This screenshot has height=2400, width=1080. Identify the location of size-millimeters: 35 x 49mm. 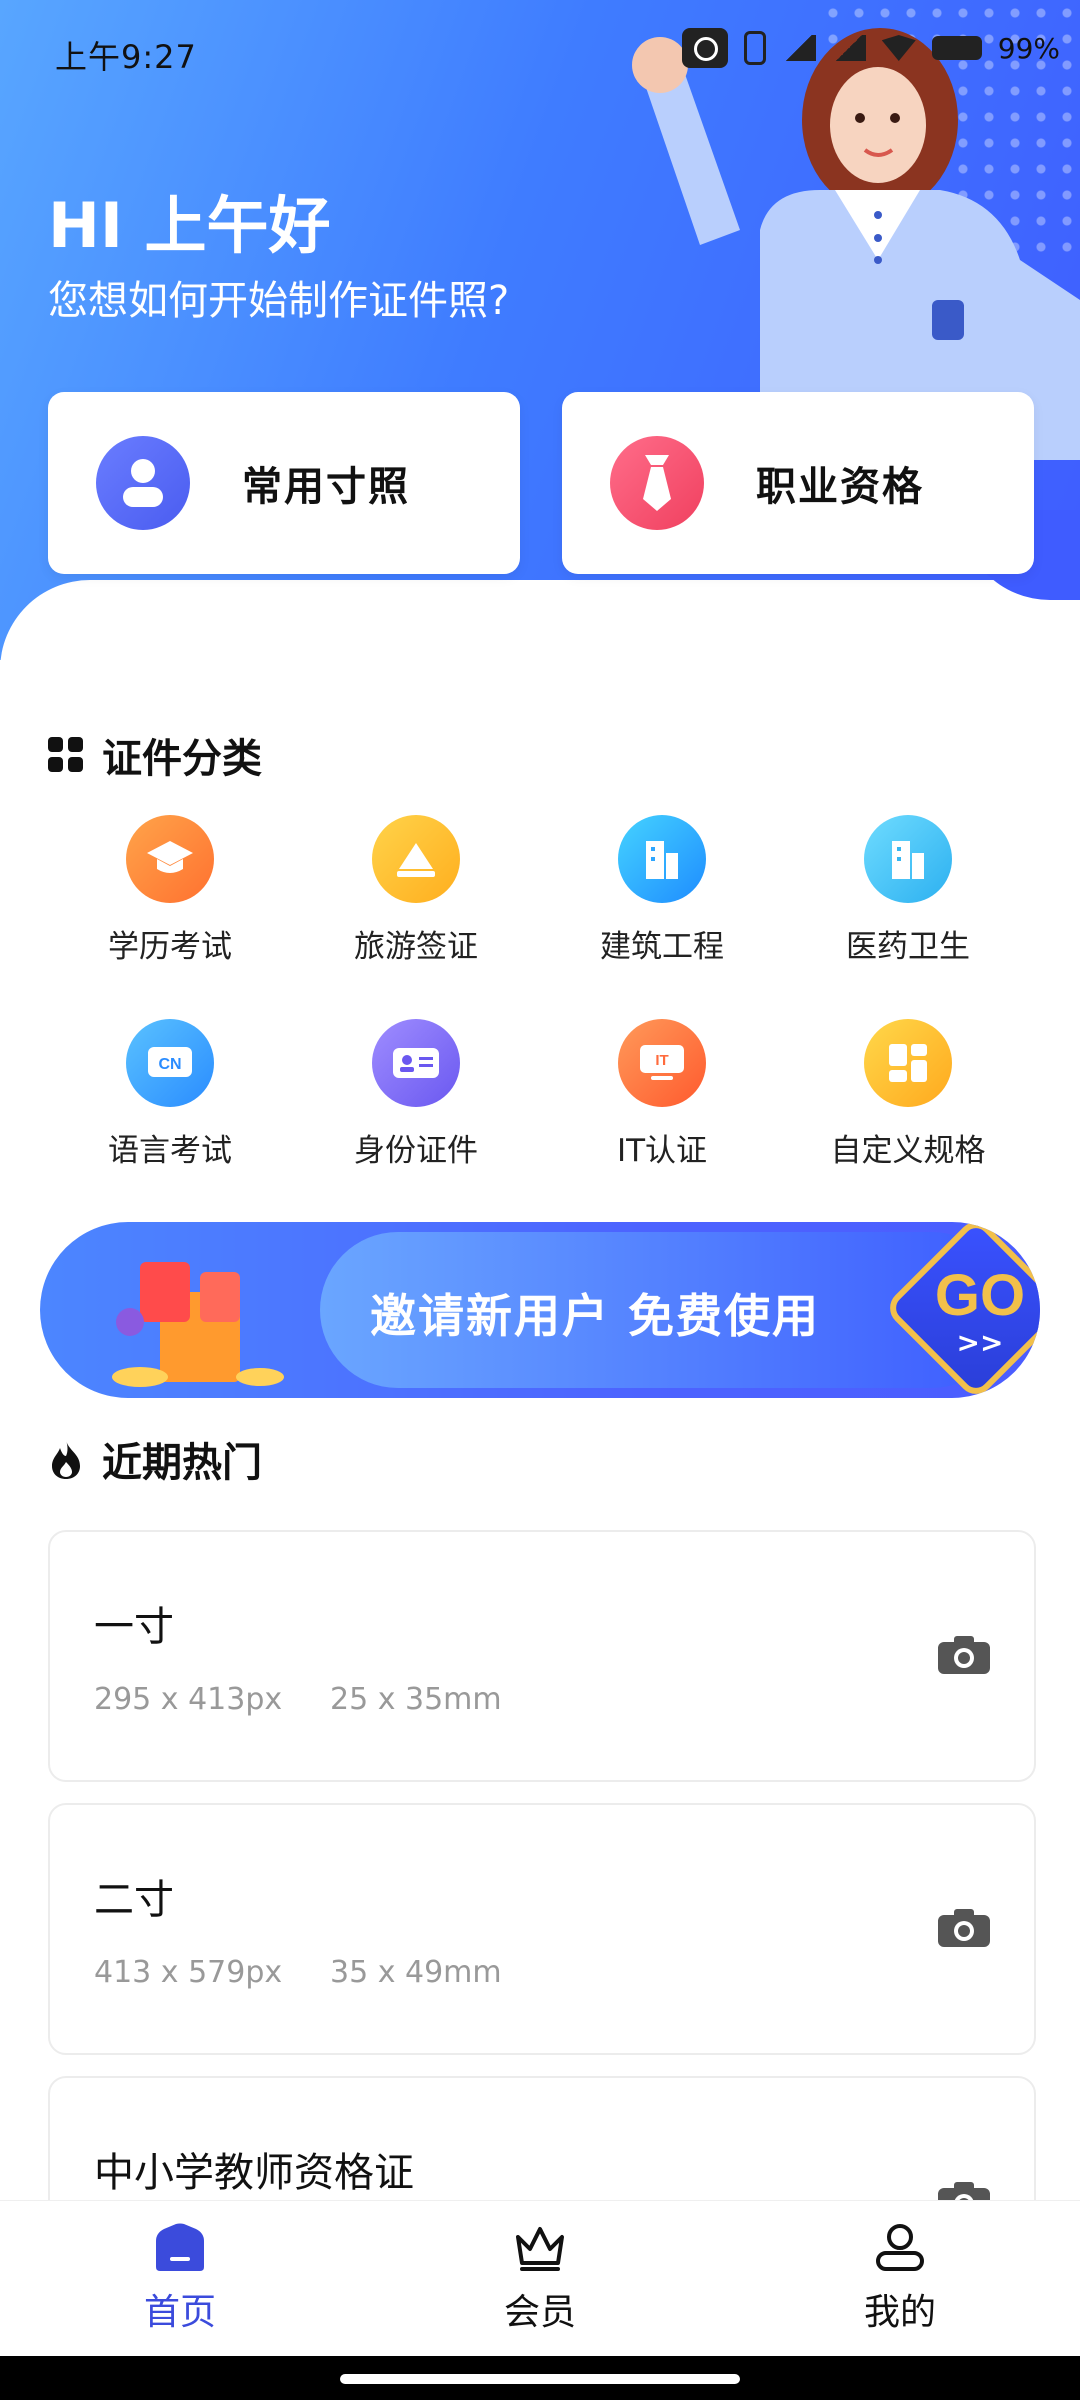
(416, 1972).